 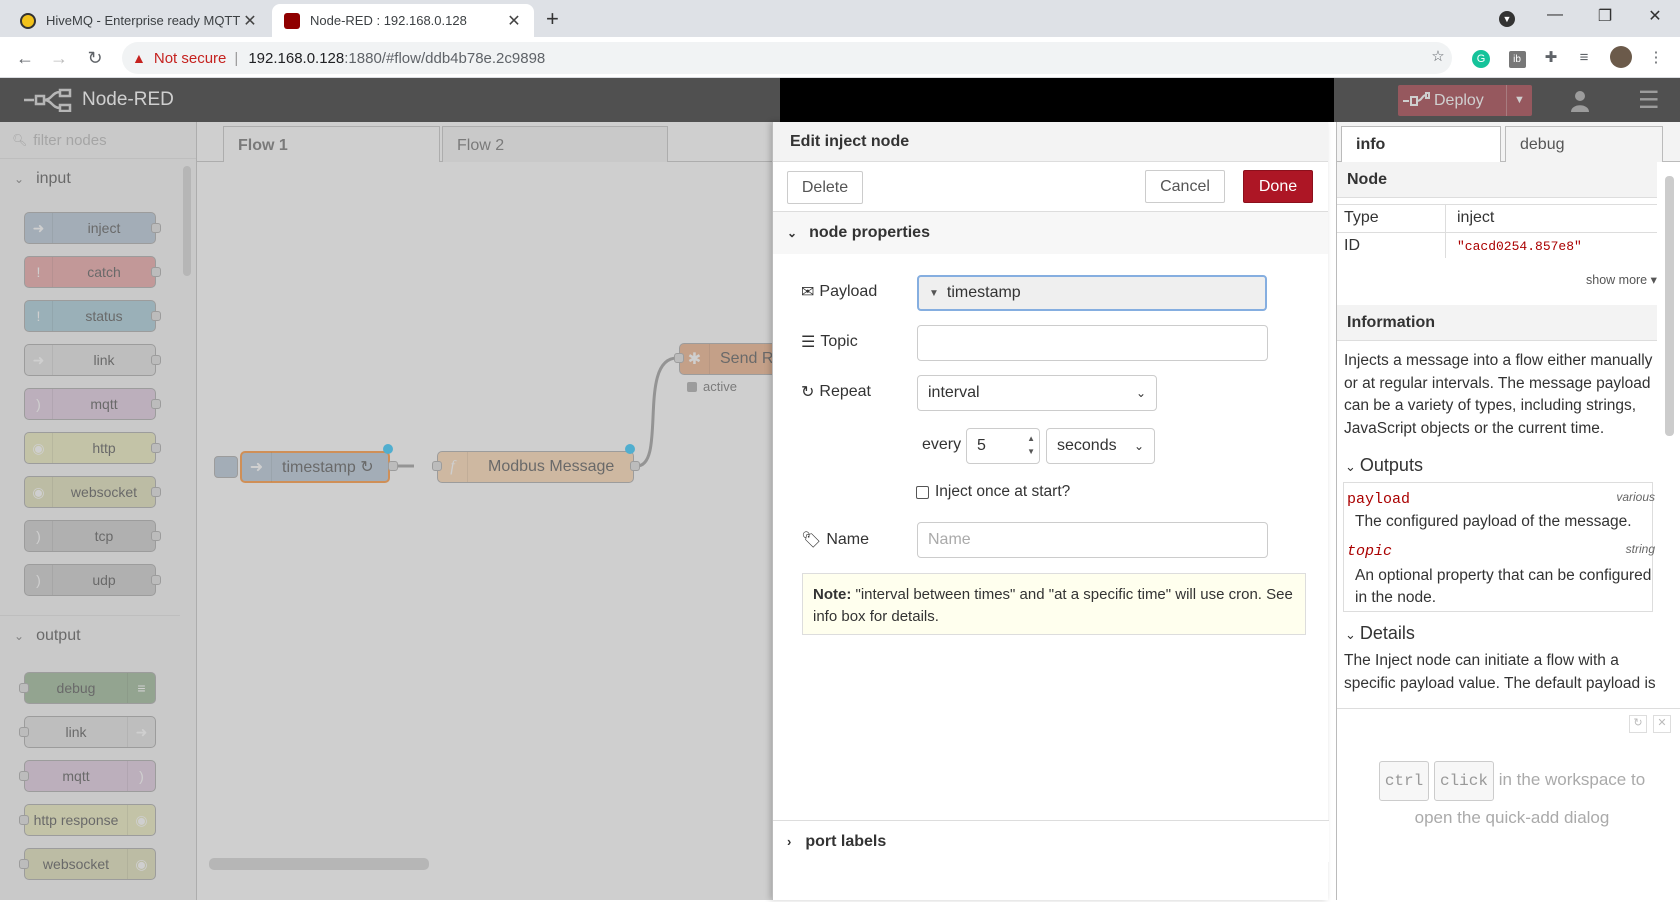 What do you see at coordinates (143, 20) in the screenshot?
I see `tab-title: HiveMQ - Enterprise ready MQTT` at bounding box center [143, 20].